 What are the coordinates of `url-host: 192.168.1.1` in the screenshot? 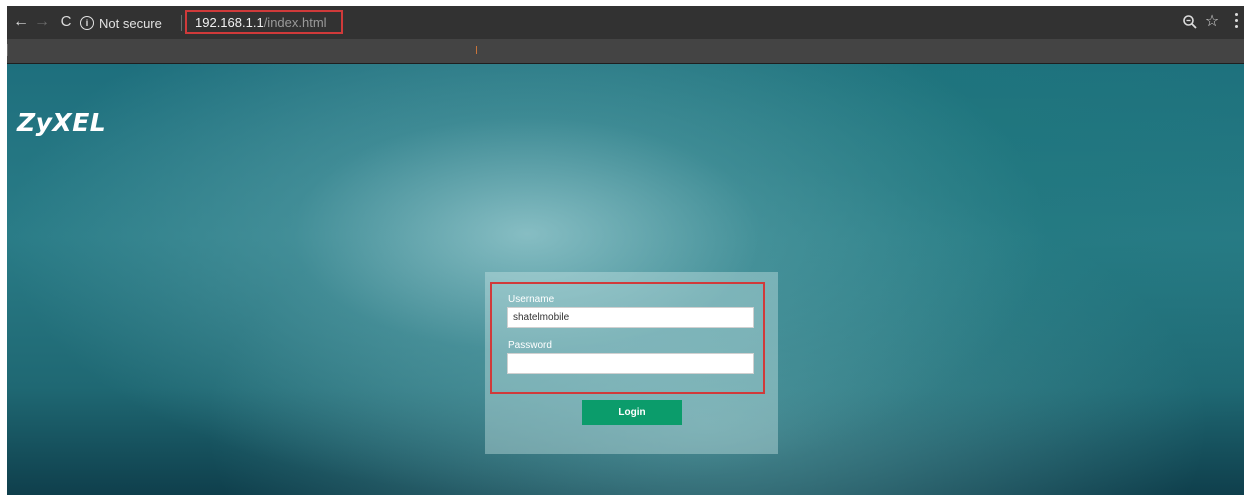 It's located at (229, 22).